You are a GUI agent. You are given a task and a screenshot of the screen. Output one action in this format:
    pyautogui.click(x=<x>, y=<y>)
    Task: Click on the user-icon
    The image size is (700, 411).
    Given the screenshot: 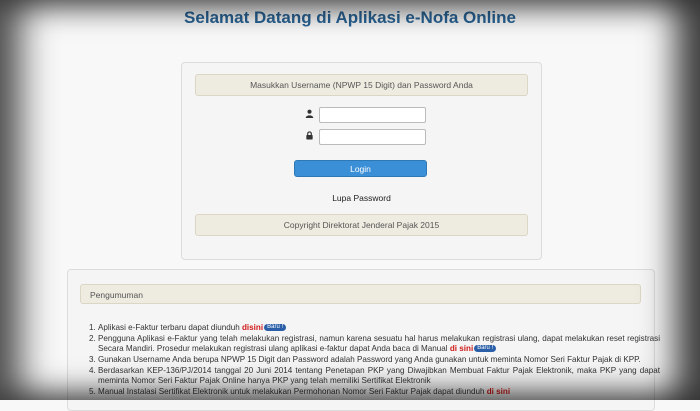 What is the action you would take?
    pyautogui.click(x=309, y=114)
    